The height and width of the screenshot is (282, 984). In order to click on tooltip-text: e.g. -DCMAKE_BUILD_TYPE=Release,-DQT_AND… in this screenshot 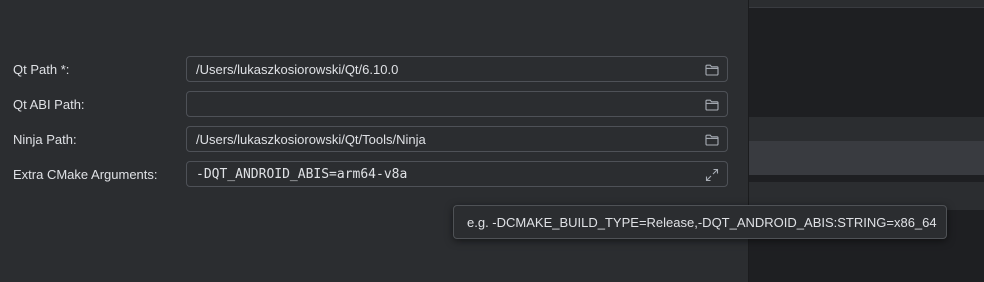, I will do `click(702, 222)`.